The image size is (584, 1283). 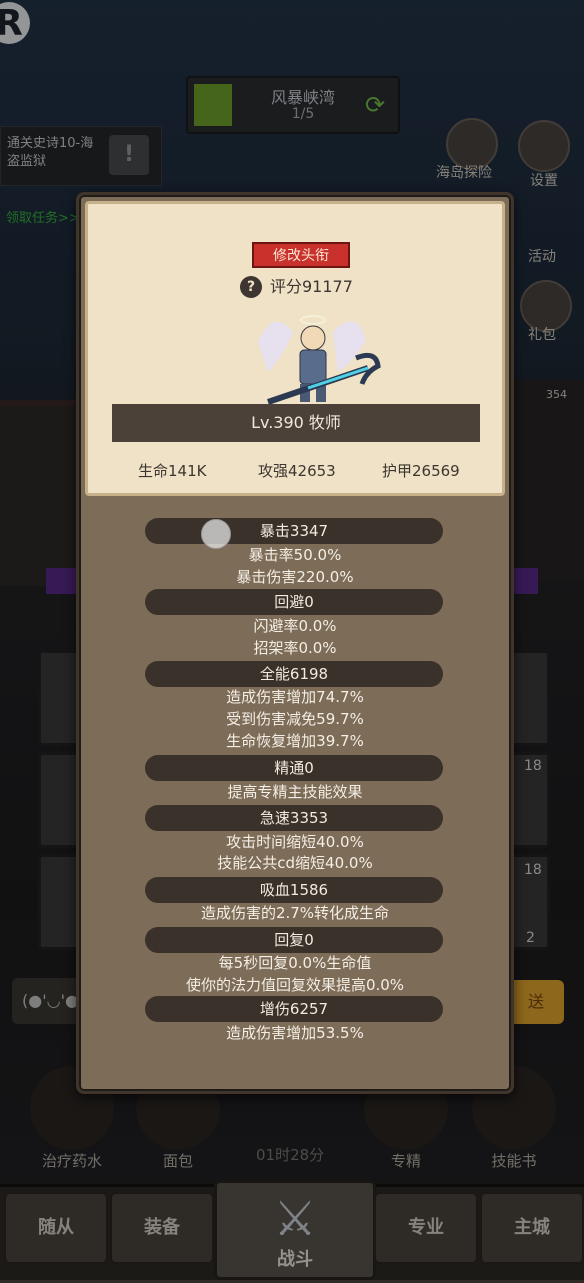 What do you see at coordinates (295, 697) in the screenshot?
I see `attr-line: 造成伤害增加74.7%` at bounding box center [295, 697].